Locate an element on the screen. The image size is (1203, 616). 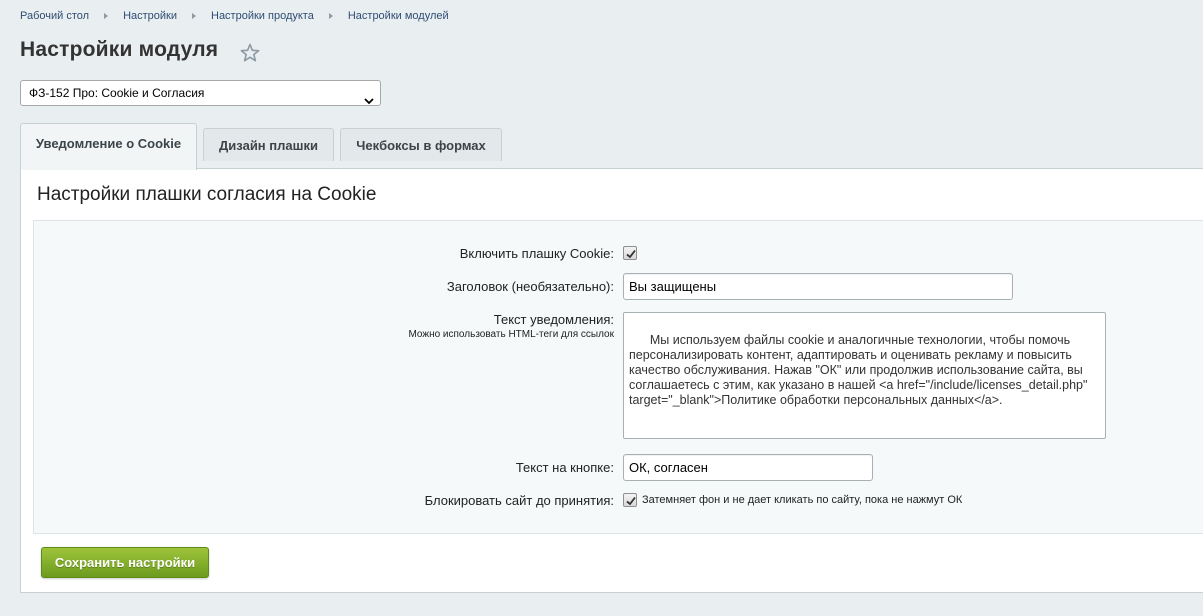
star-icon is located at coordinates (250, 53).